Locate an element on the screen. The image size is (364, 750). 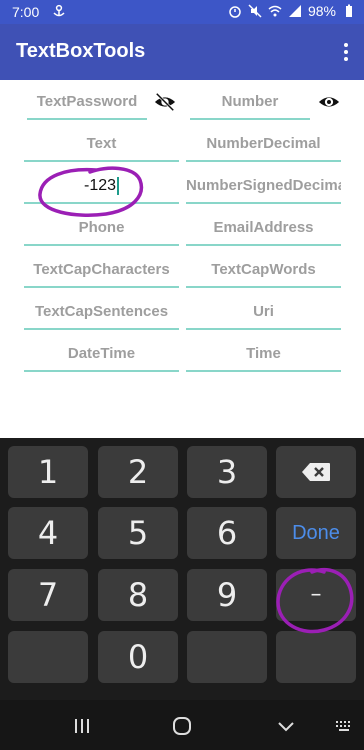
cap-characters-field: TextCapCharacters is located at coordinates (101, 271).